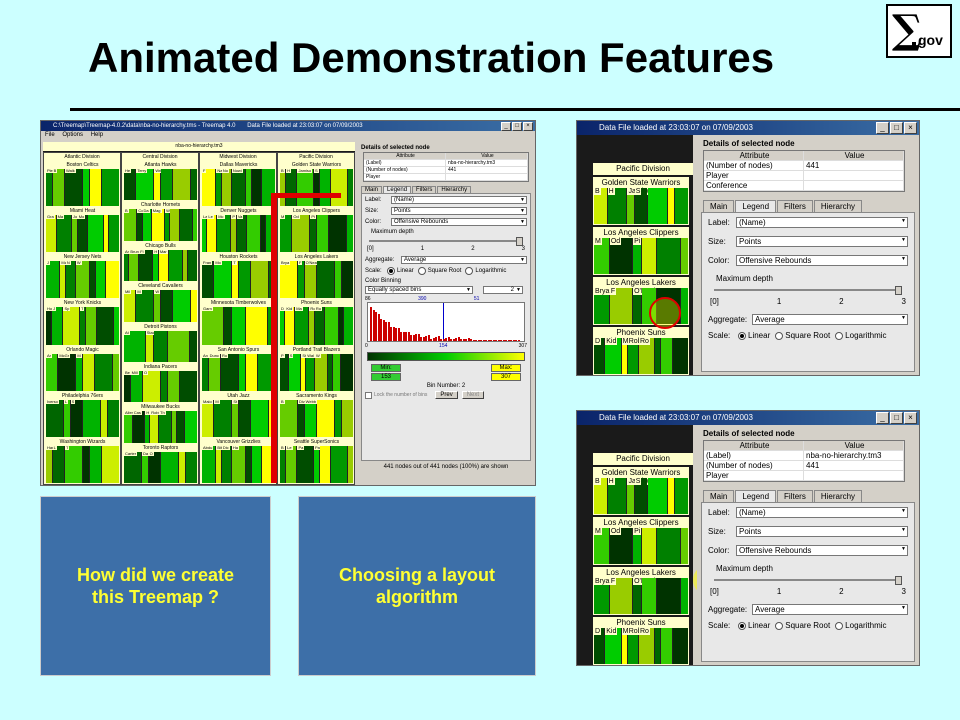 The height and width of the screenshot is (720, 960). I want to click on player-cell: La, so click(205, 234).